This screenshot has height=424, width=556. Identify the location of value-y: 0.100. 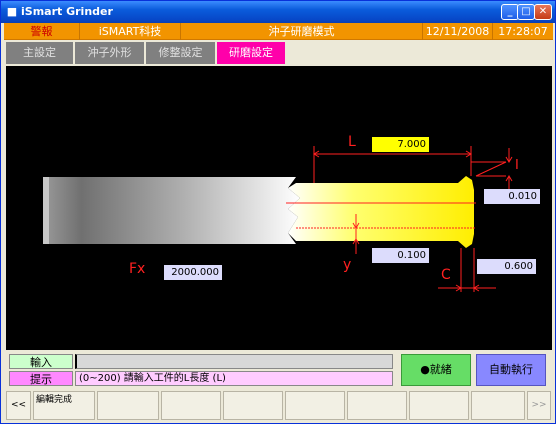
(400, 255).